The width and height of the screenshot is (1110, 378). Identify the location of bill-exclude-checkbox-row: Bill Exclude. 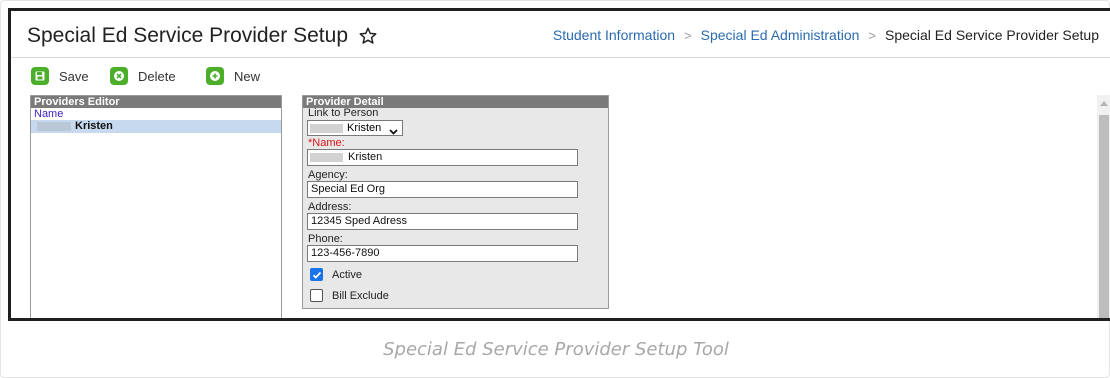
(349, 295).